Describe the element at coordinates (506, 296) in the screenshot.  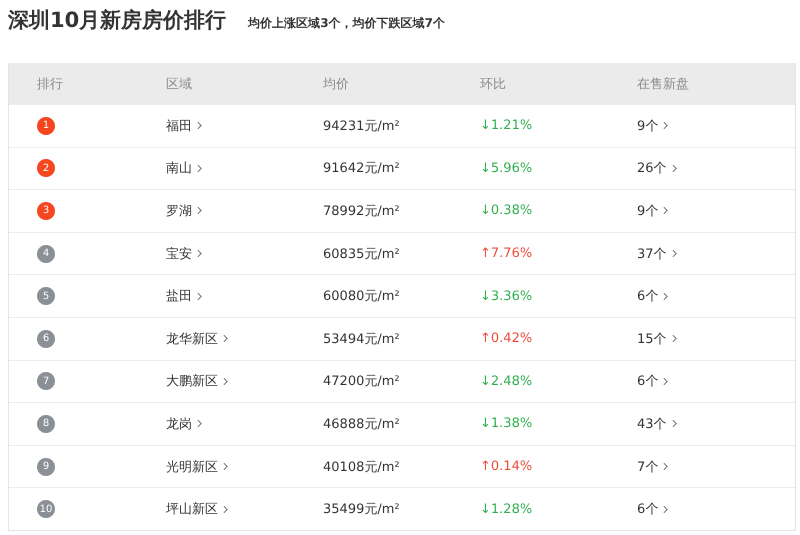
I see `change-text: ↓3.36%` at that location.